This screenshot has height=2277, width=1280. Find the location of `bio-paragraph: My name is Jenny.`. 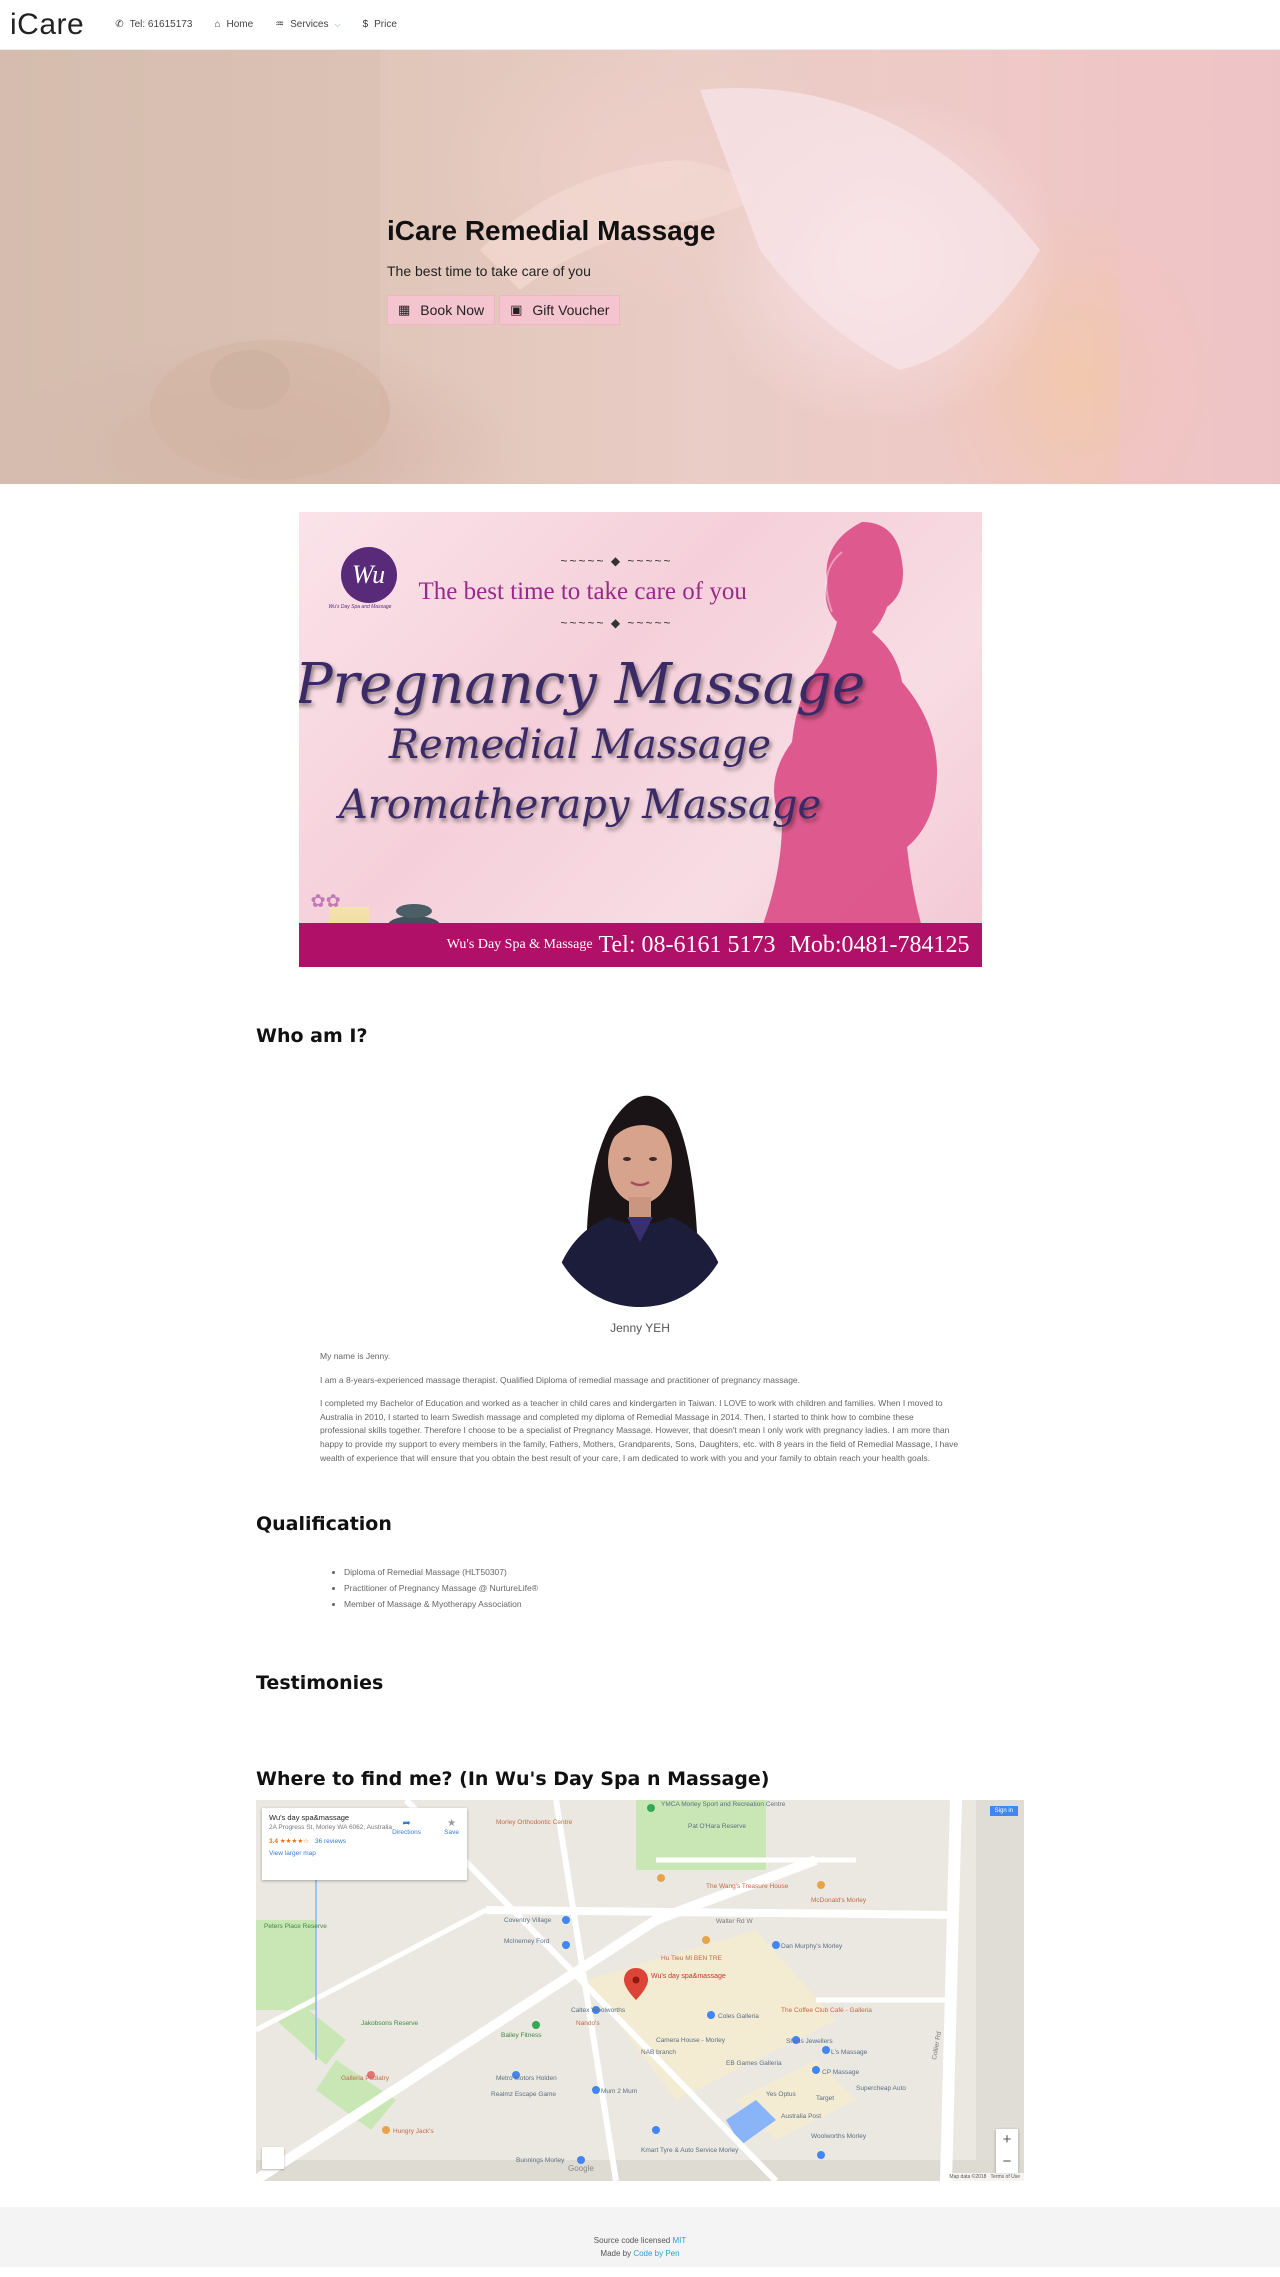

bio-paragraph: My name is Jenny. is located at coordinates (355, 1356).